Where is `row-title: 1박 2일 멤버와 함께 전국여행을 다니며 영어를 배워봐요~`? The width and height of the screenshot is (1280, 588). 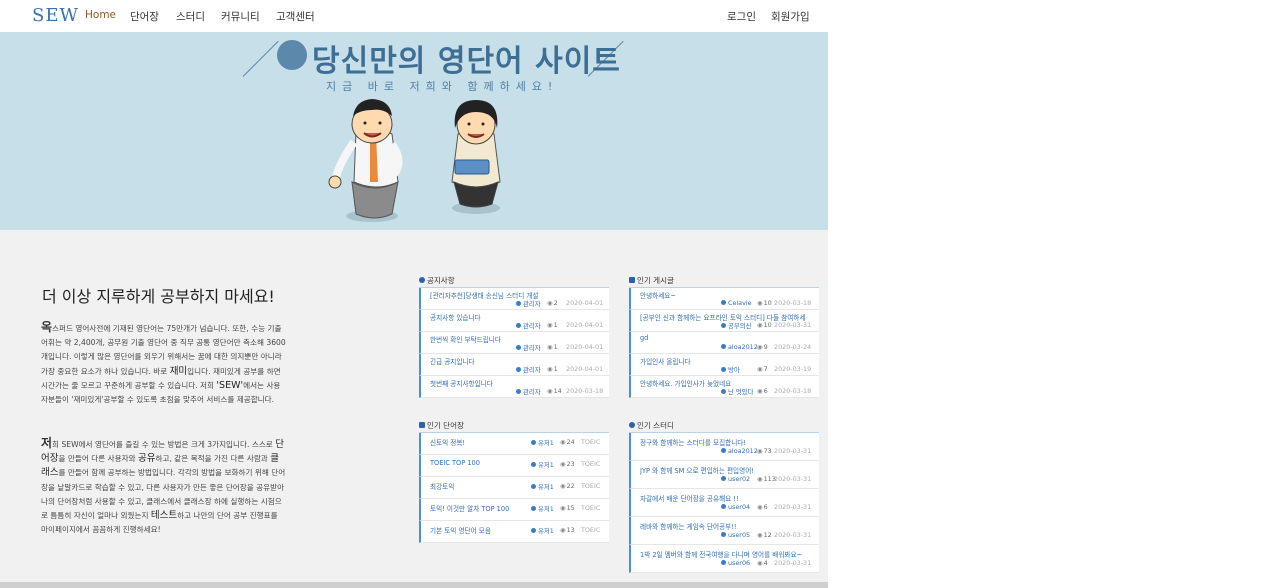
row-title: 1박 2일 멤버와 함께 전국여행을 다니며 영어를 배워봐요~ is located at coordinates (725, 554).